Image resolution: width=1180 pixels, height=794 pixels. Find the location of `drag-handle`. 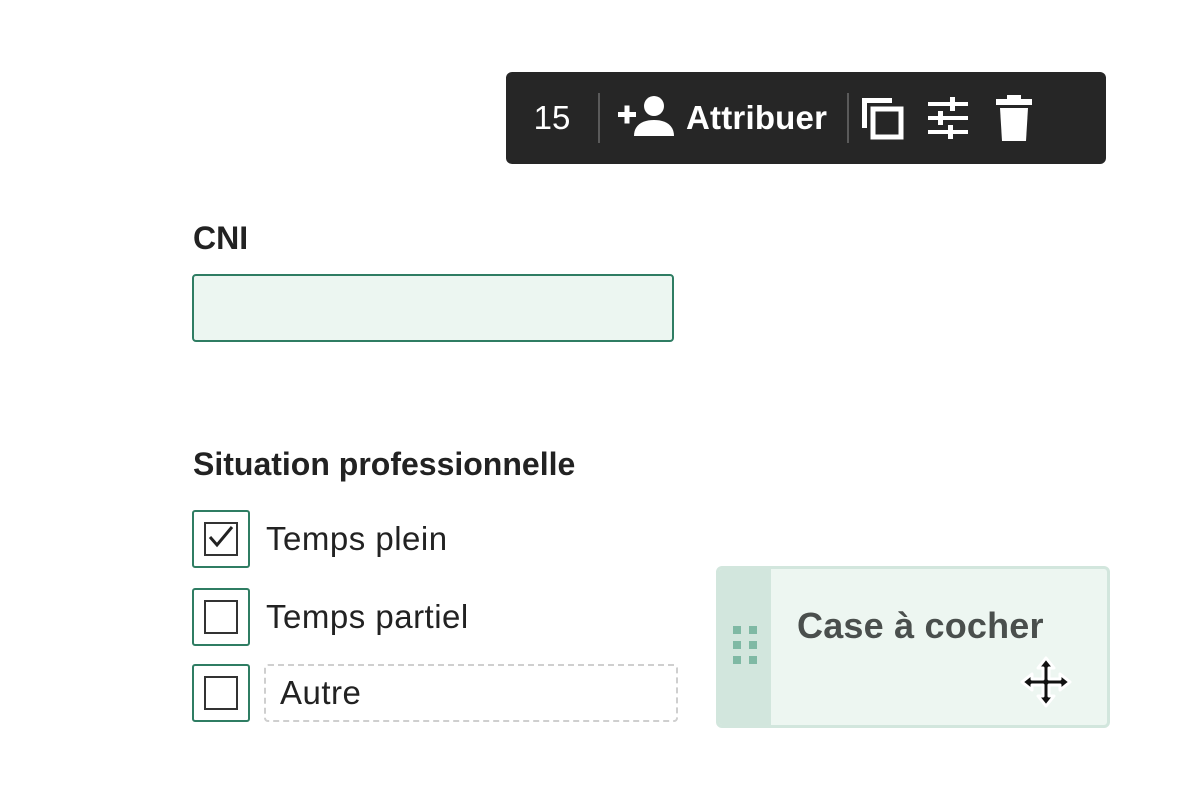

drag-handle is located at coordinates (745, 647).